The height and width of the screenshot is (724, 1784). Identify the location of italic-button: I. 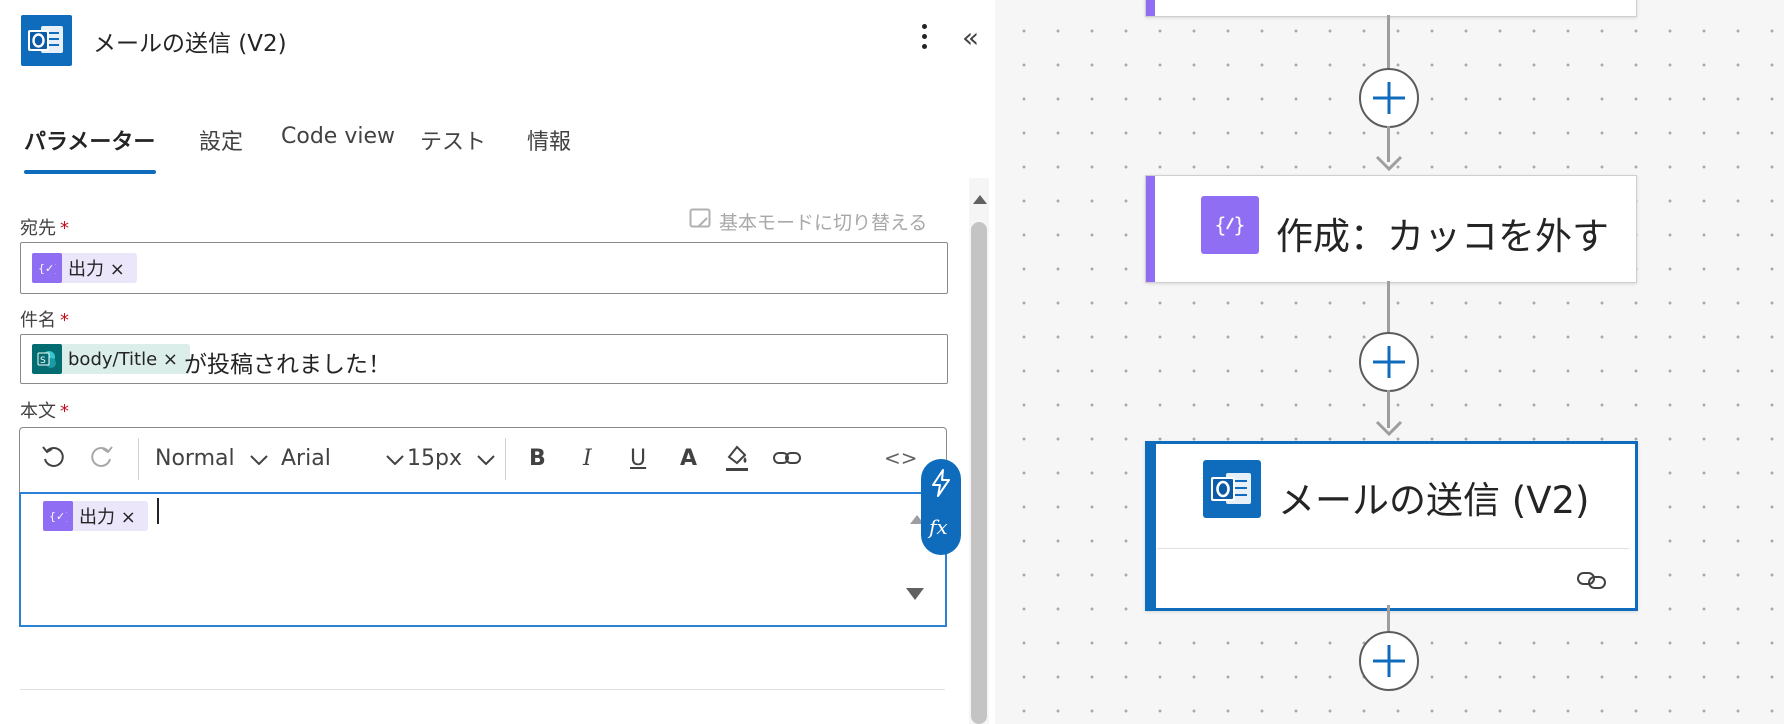
(587, 458).